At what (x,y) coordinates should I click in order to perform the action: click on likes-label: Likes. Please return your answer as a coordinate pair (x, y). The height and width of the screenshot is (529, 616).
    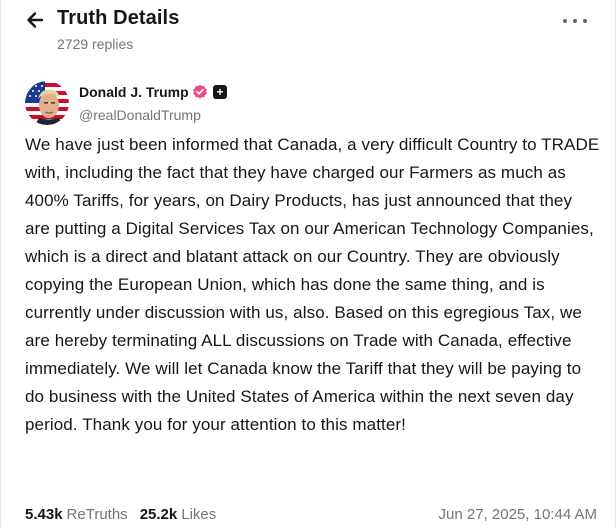
    Looking at the image, I should click on (199, 514).